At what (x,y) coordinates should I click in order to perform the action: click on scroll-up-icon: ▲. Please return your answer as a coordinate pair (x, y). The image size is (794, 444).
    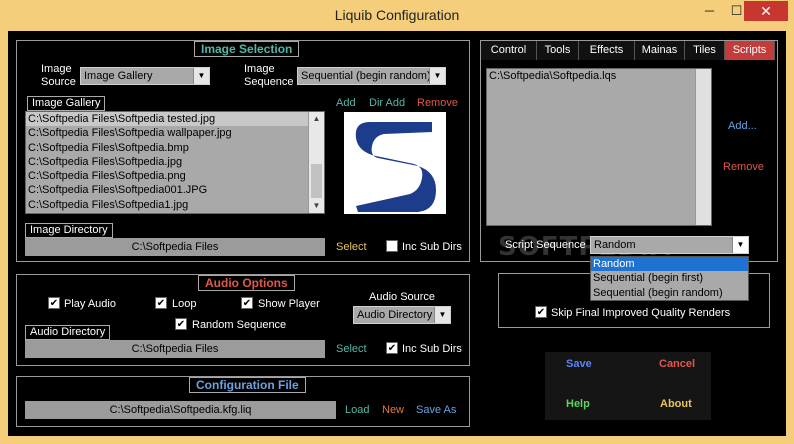
    Looking at the image, I should click on (316, 119).